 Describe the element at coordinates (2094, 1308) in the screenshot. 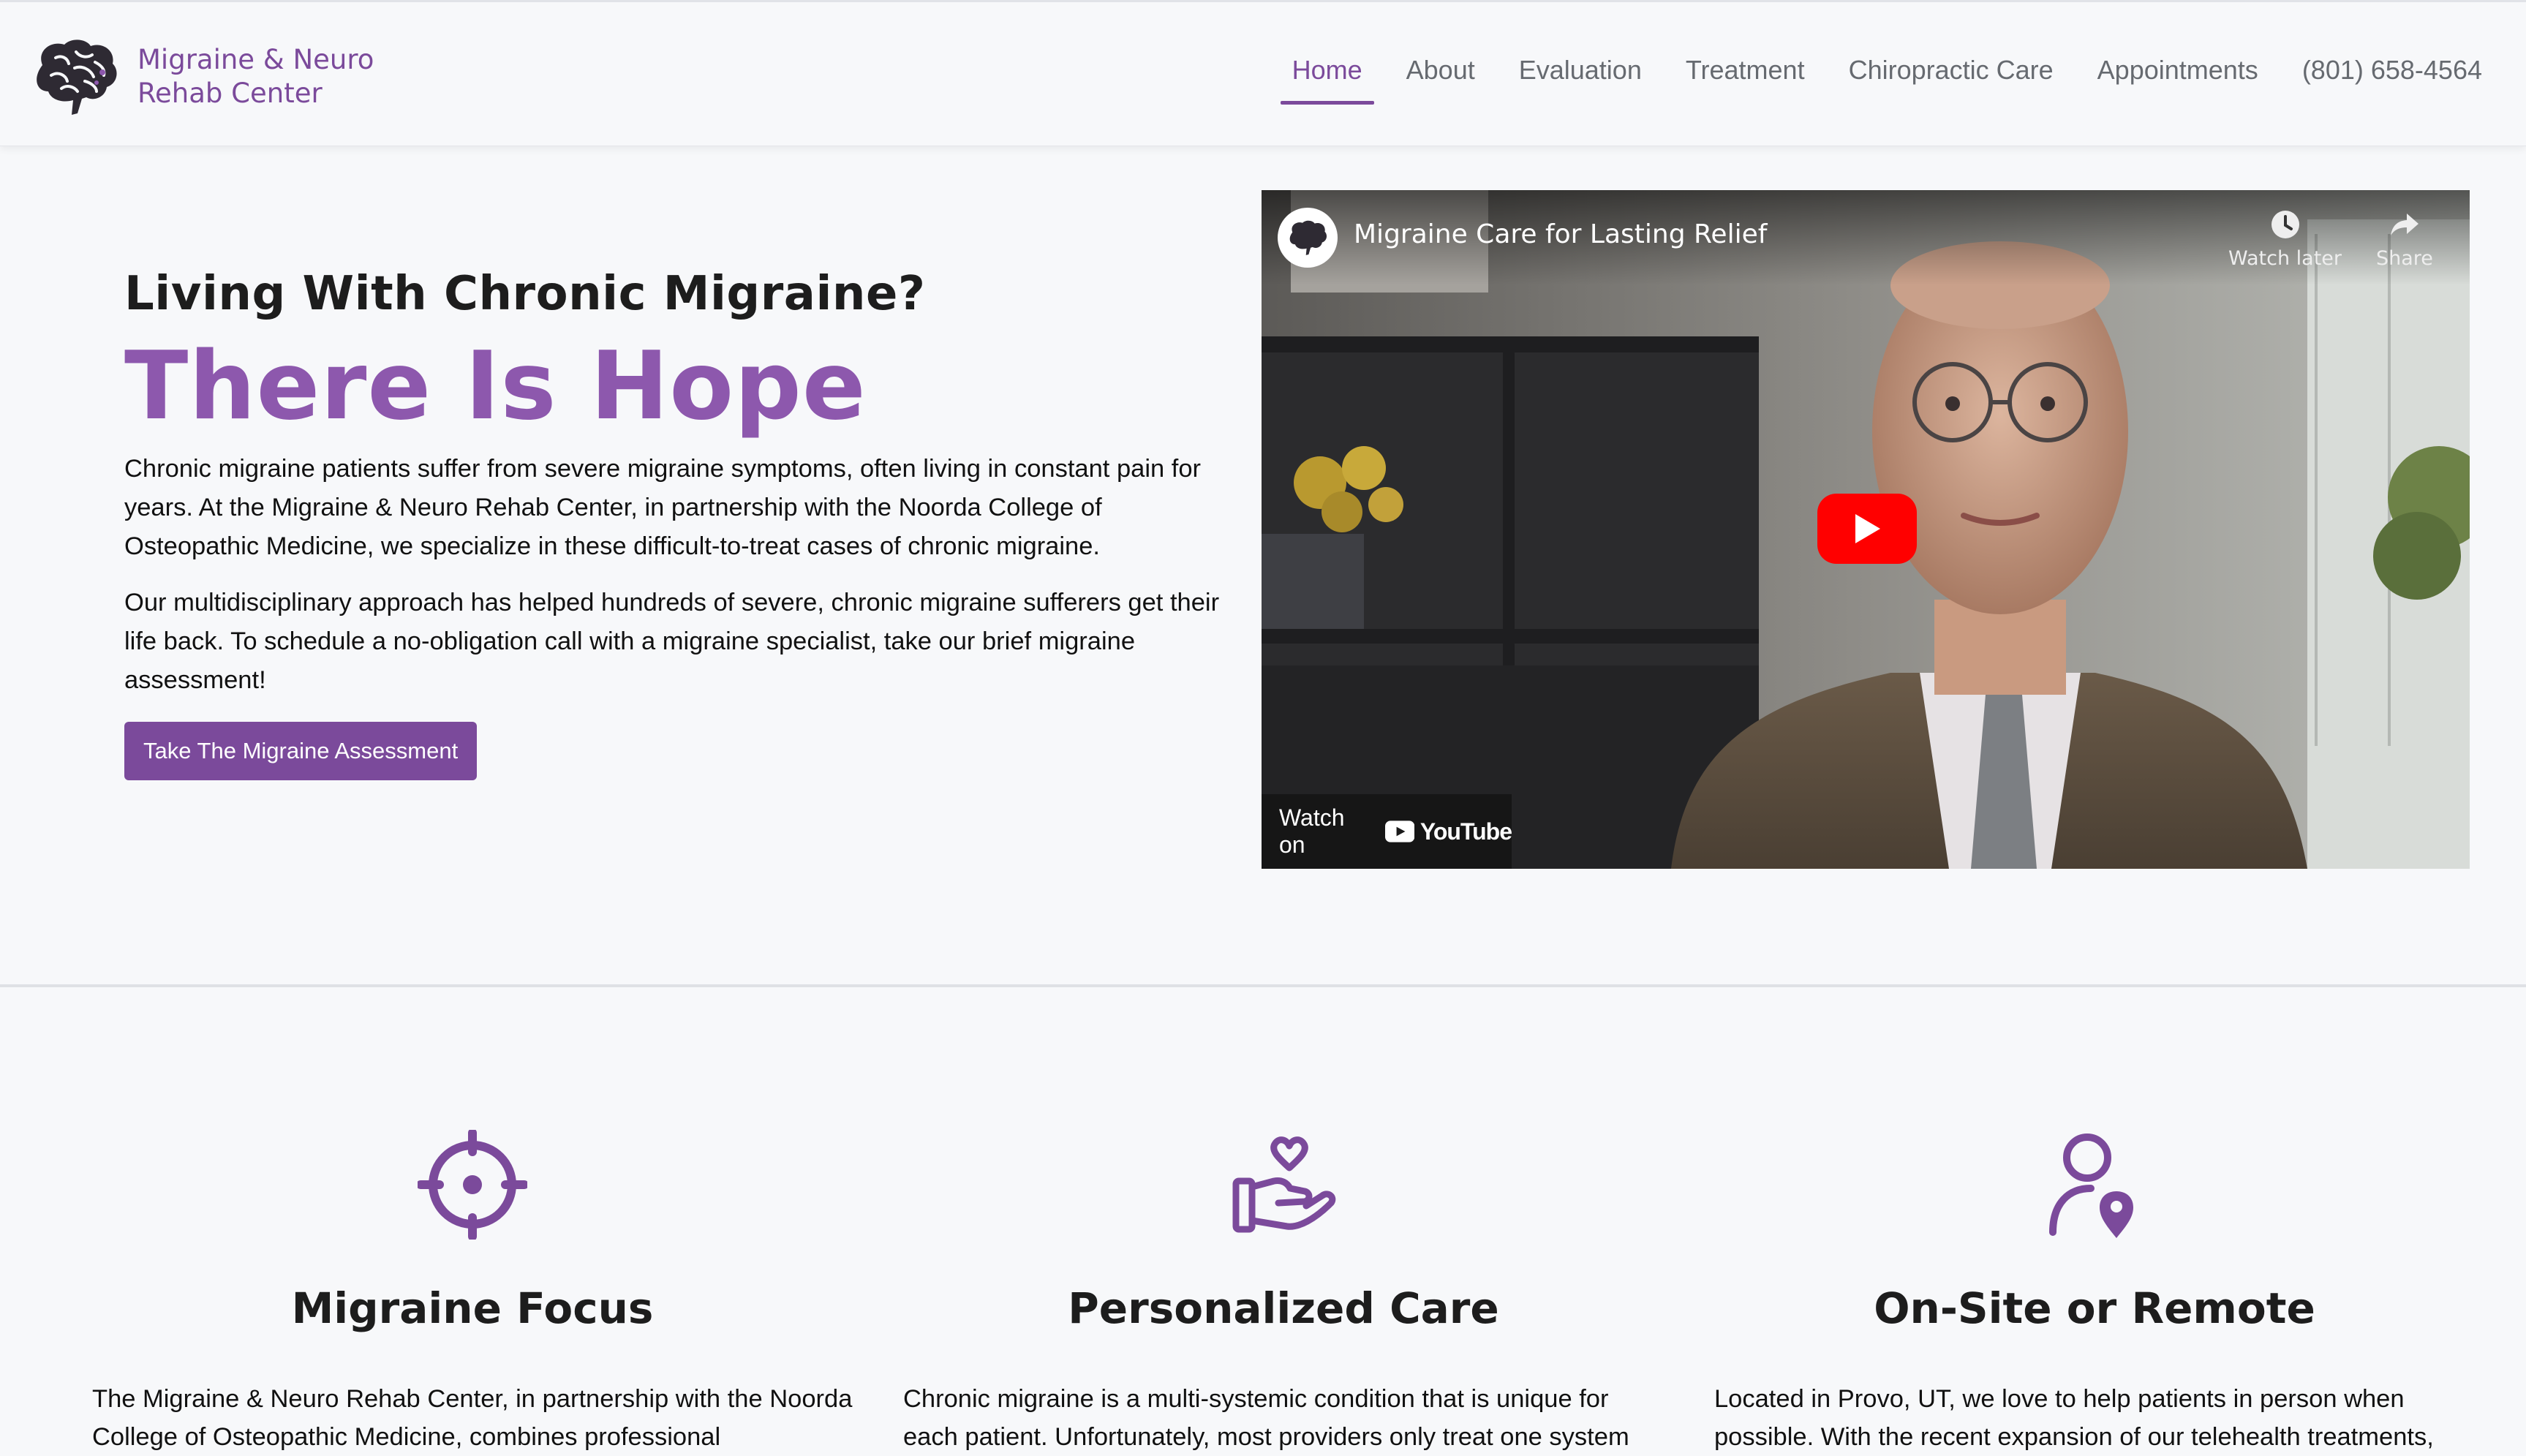

I see `feature-title: On-Site or Remote` at that location.